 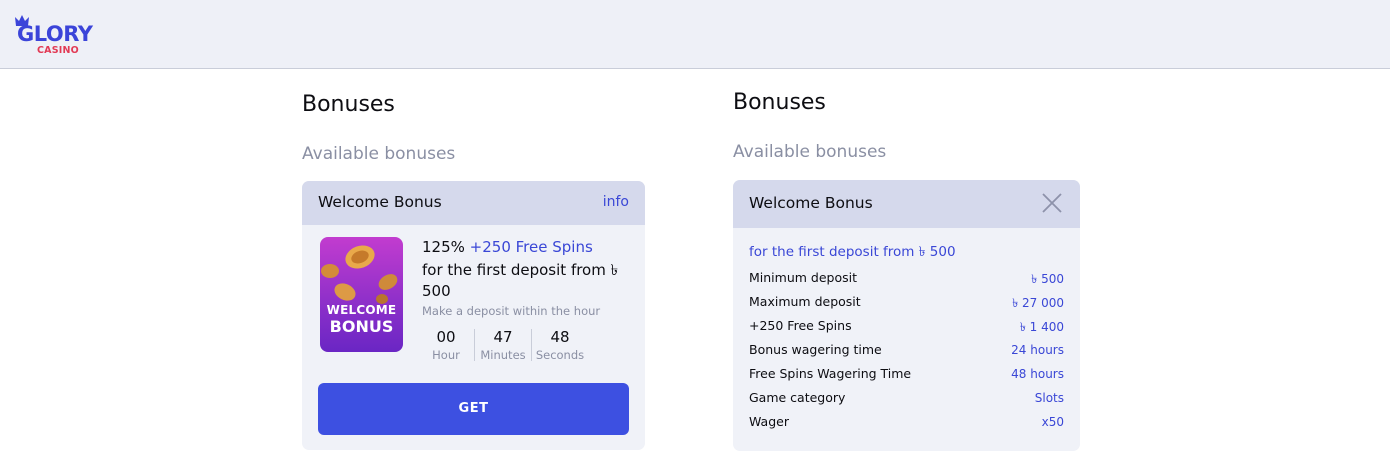 What do you see at coordinates (503, 355) in the screenshot?
I see `timer-minutes-label: Minutes` at bounding box center [503, 355].